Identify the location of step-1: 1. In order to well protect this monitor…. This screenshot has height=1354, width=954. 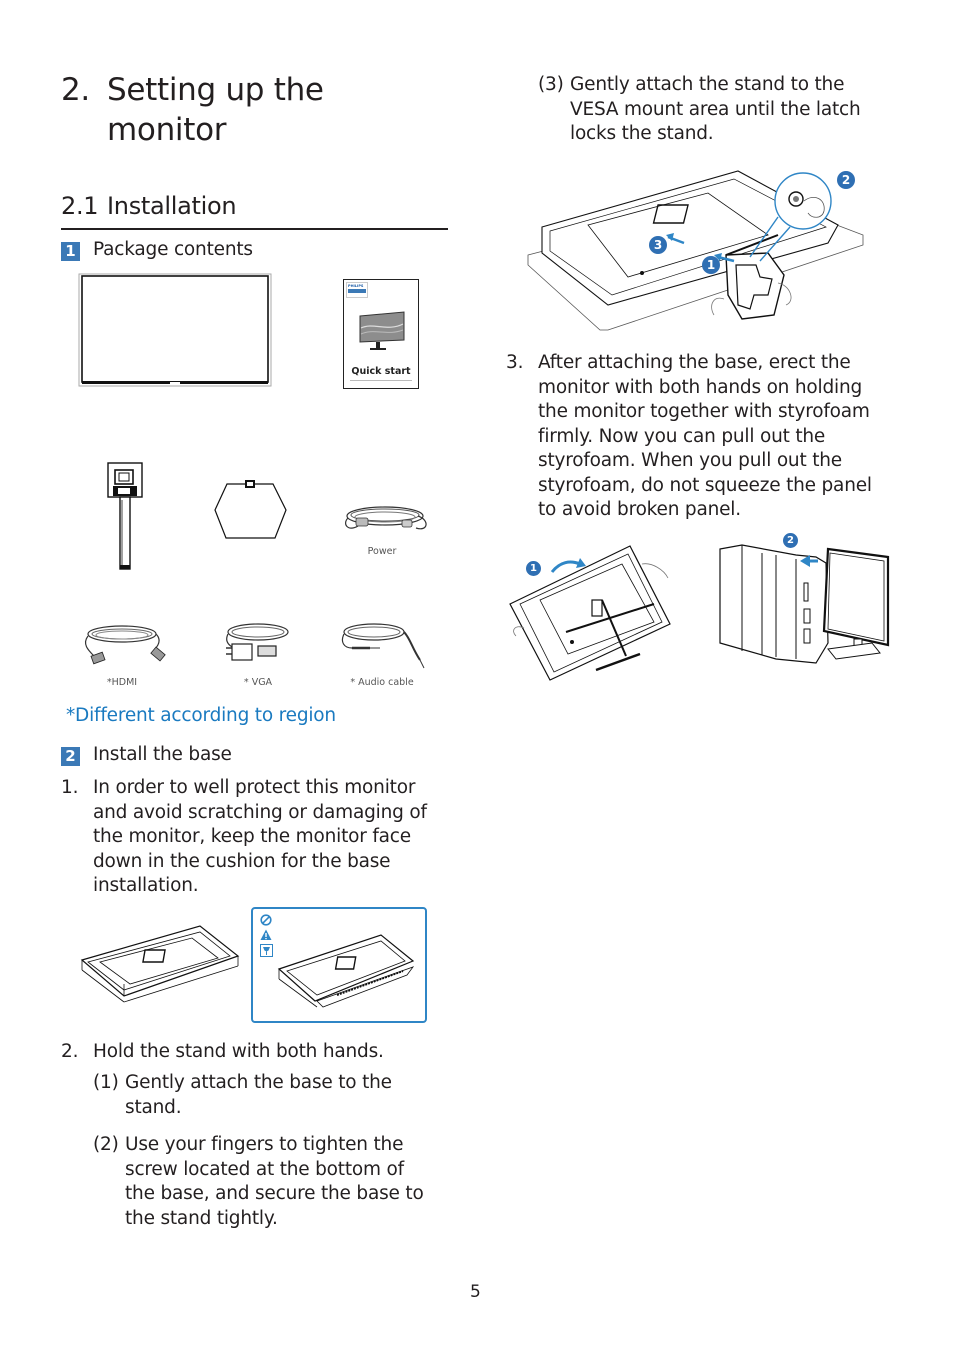
(257, 838).